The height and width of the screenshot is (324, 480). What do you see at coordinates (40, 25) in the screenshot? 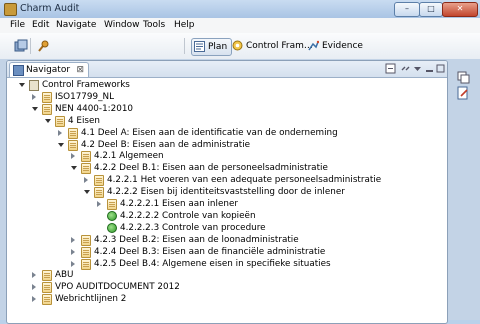
I see `menu-edit: Edit` at bounding box center [40, 25].